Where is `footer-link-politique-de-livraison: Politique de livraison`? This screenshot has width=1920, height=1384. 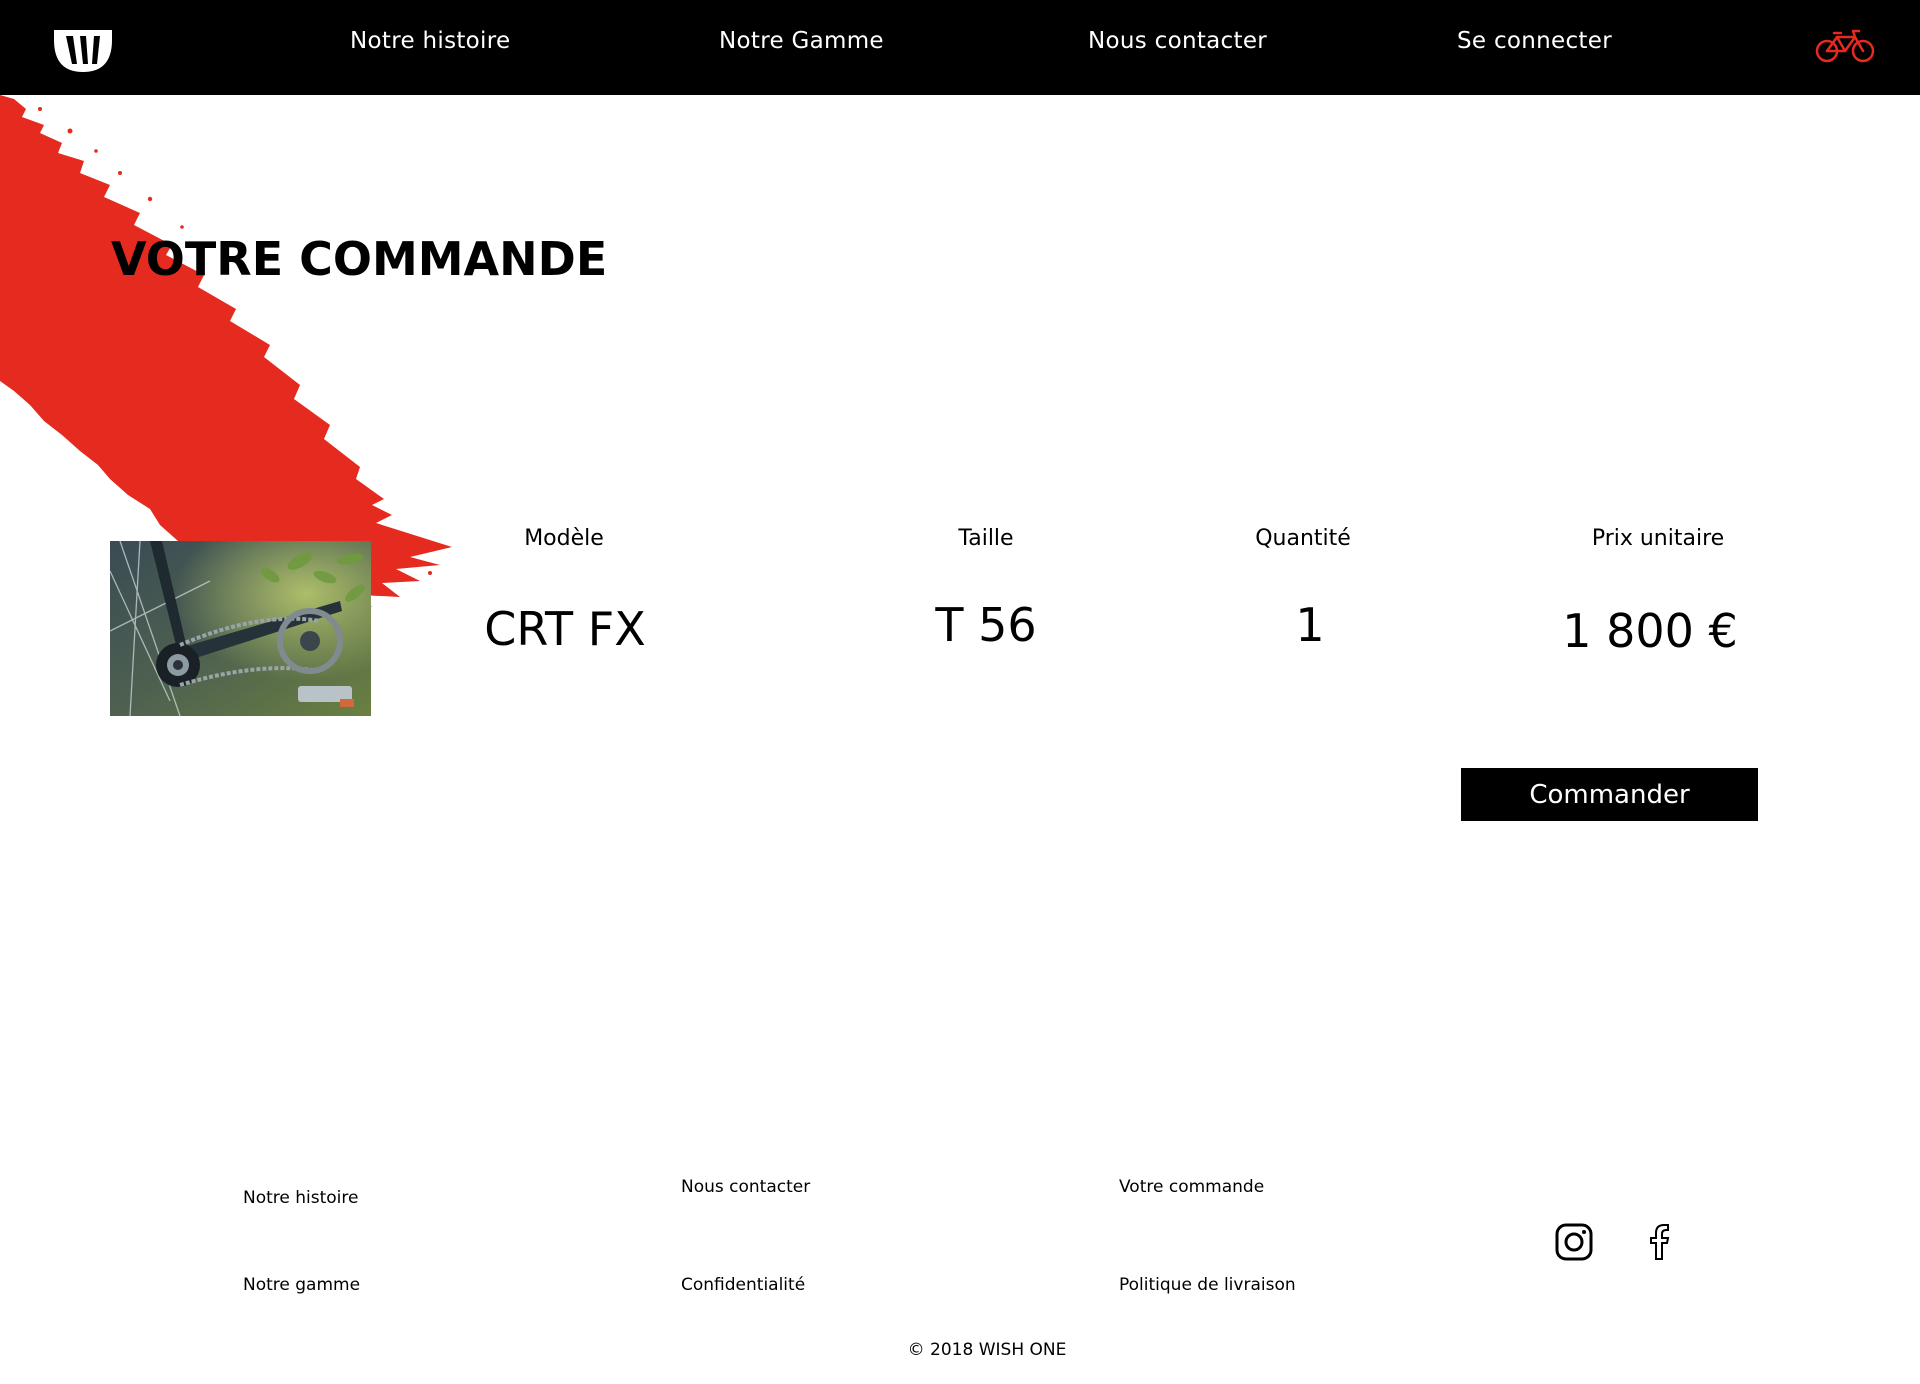
footer-link-politique-de-livraison: Politique de livraison is located at coordinates (1207, 1285).